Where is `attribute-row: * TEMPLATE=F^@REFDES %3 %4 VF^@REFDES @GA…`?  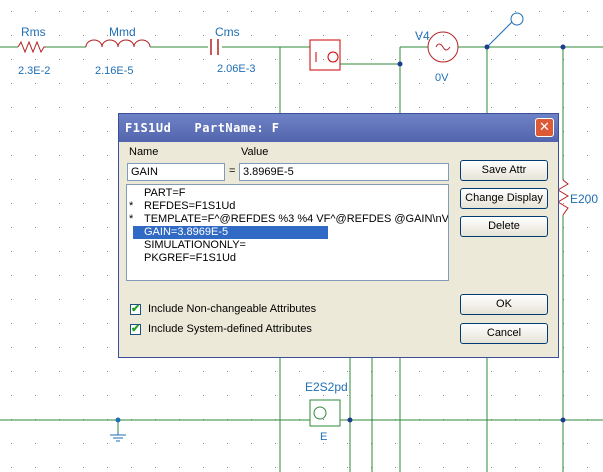 attribute-row: * TEMPLATE=F^@REFDES %3 %4 VF^@REFDES @GA… is located at coordinates (287, 219).